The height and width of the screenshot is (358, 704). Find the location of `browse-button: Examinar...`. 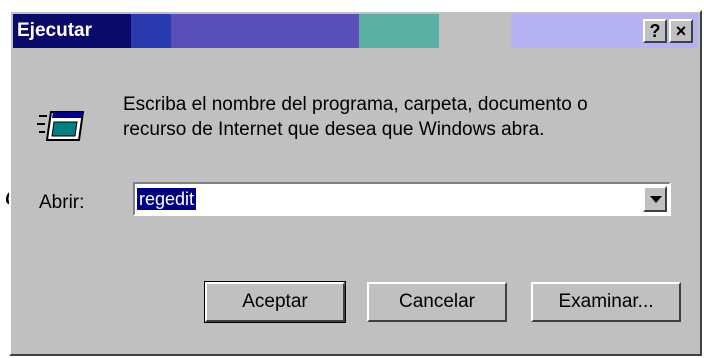

browse-button: Examinar... is located at coordinates (606, 302).